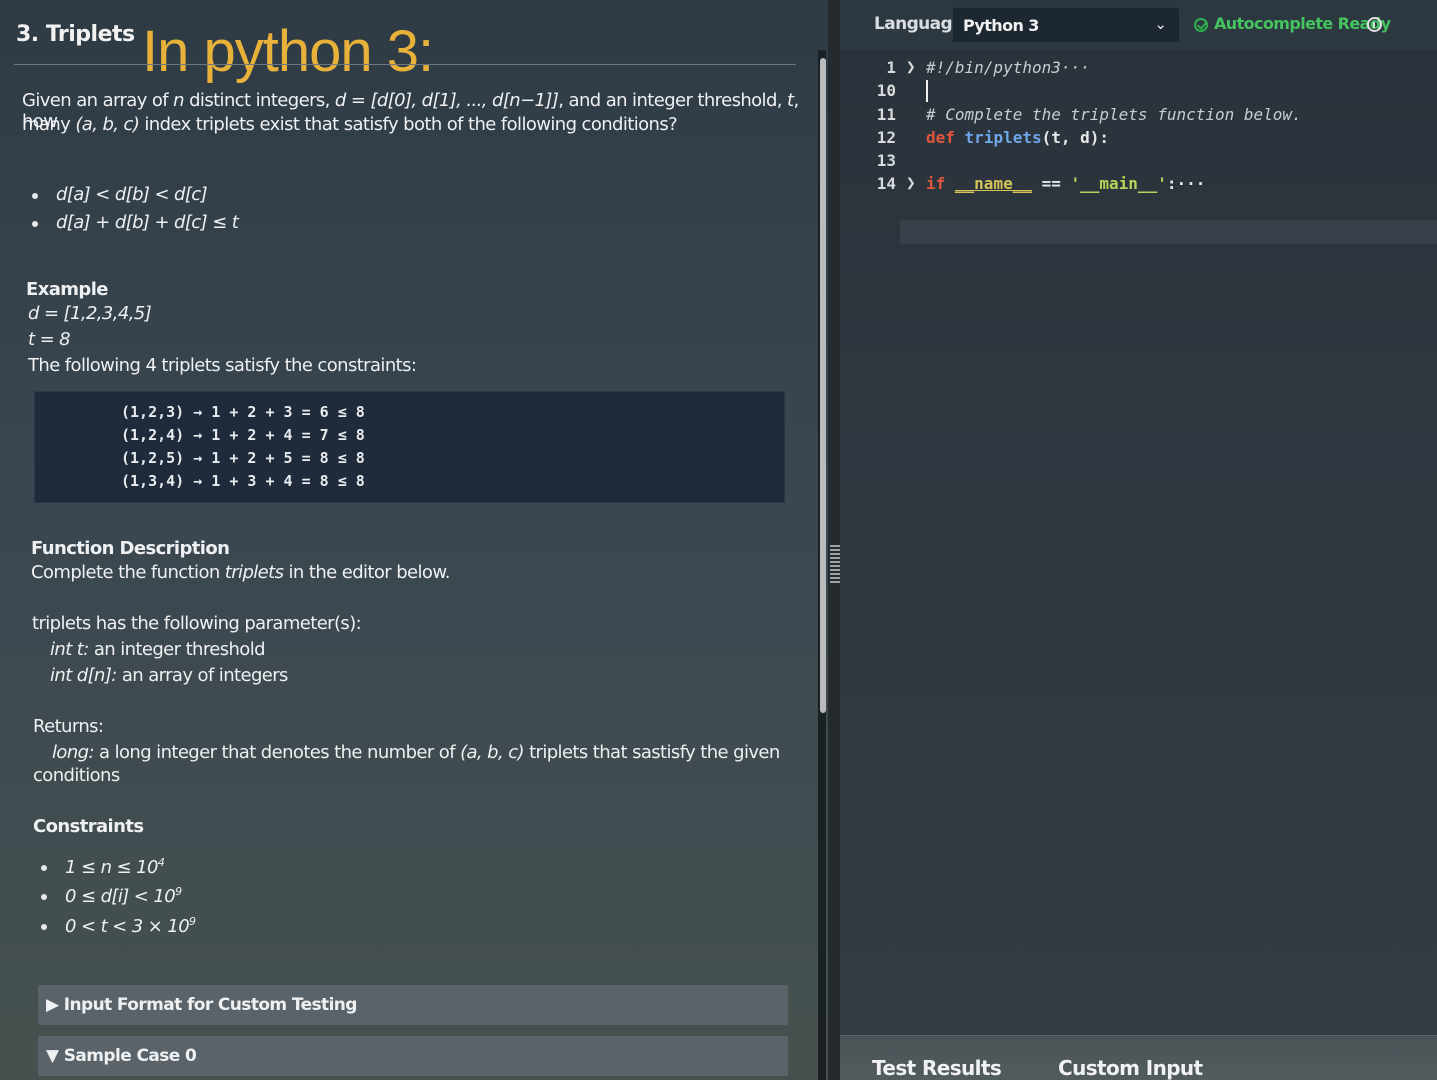  What do you see at coordinates (88, 826) in the screenshot?
I see `constraints-heading: Constraints` at bounding box center [88, 826].